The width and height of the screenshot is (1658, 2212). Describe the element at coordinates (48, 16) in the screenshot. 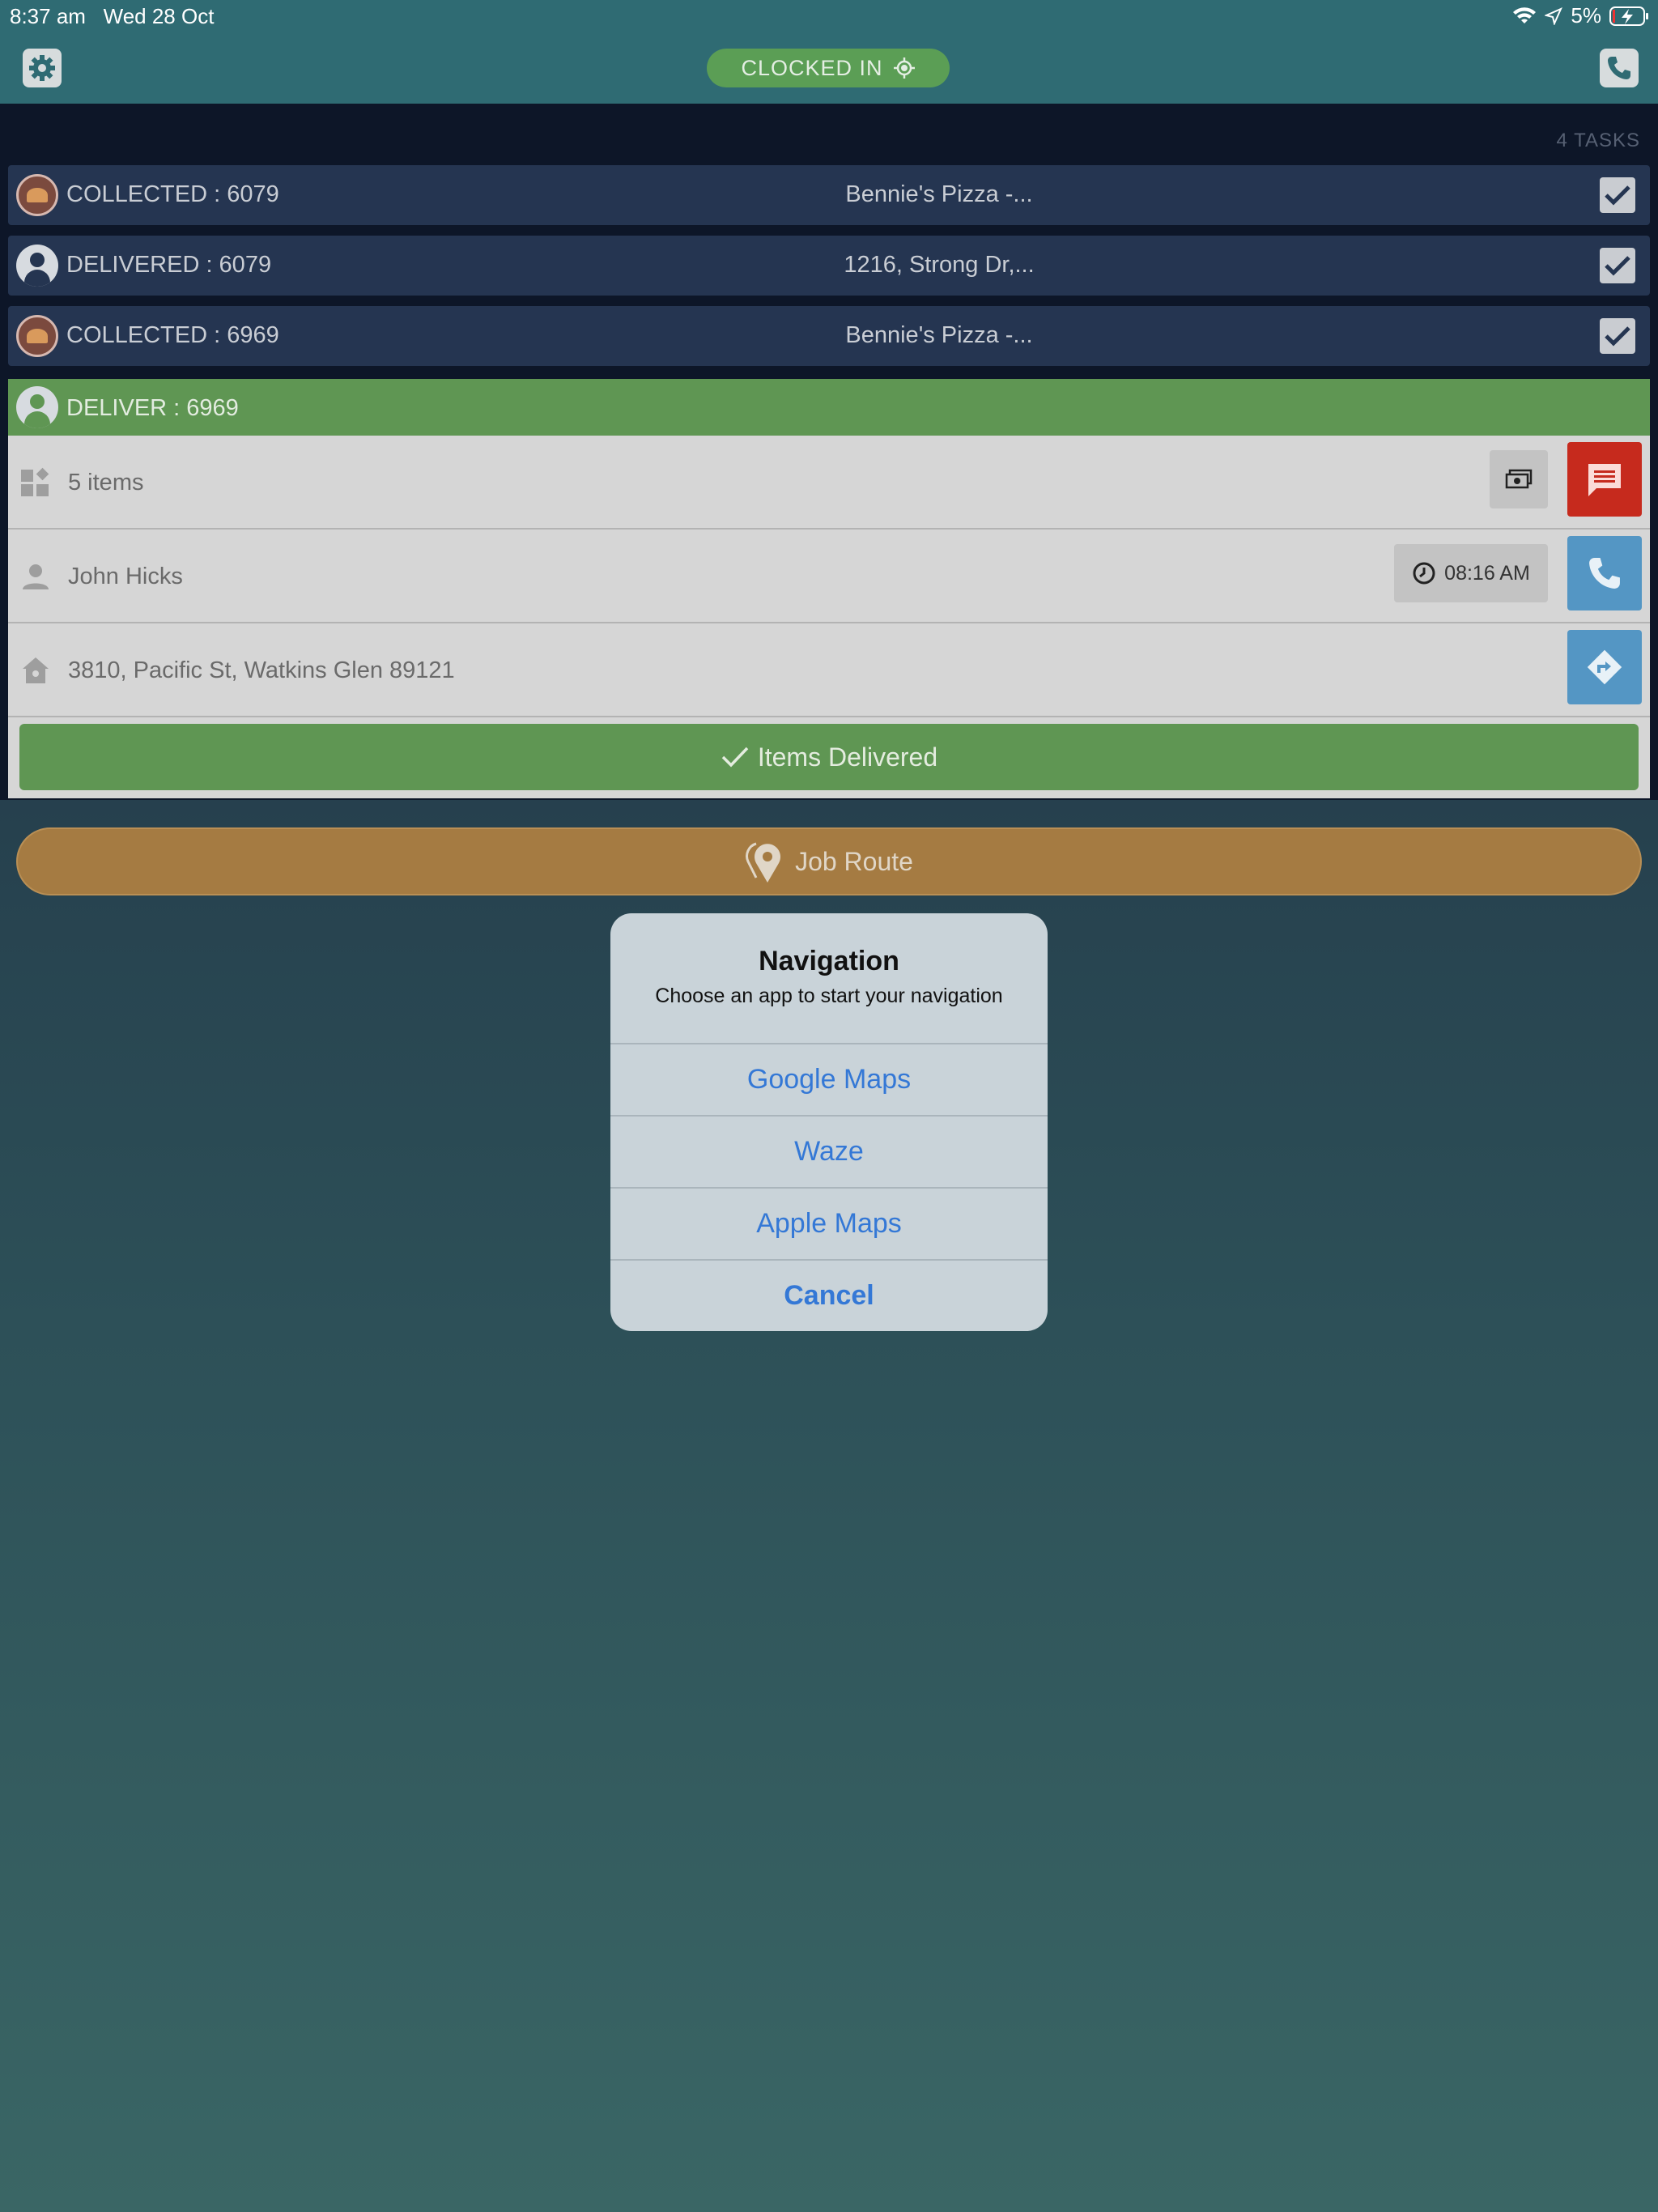

I see `status-time: 8:37 am` at that location.